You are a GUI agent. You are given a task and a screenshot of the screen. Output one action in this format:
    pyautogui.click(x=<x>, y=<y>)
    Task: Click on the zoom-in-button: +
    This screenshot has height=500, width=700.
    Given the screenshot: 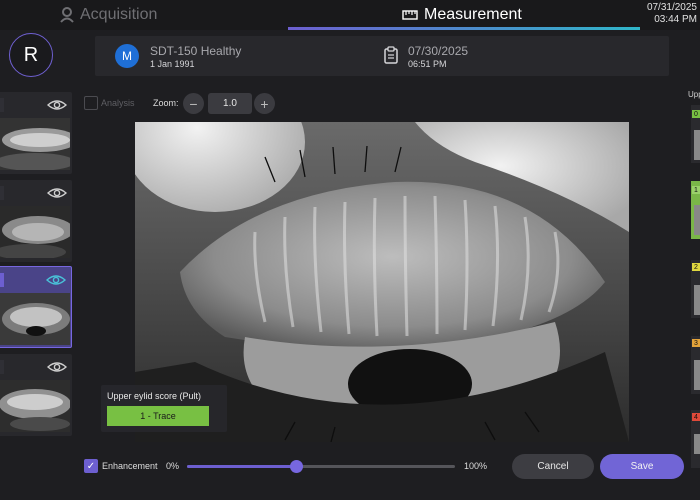 What is the action you would take?
    pyautogui.click(x=264, y=103)
    